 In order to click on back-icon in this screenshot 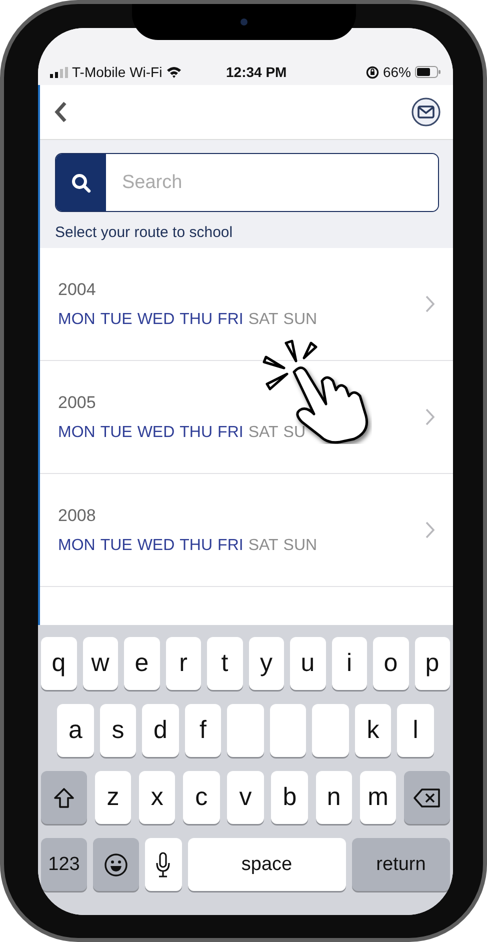, I will do `click(61, 112)`.